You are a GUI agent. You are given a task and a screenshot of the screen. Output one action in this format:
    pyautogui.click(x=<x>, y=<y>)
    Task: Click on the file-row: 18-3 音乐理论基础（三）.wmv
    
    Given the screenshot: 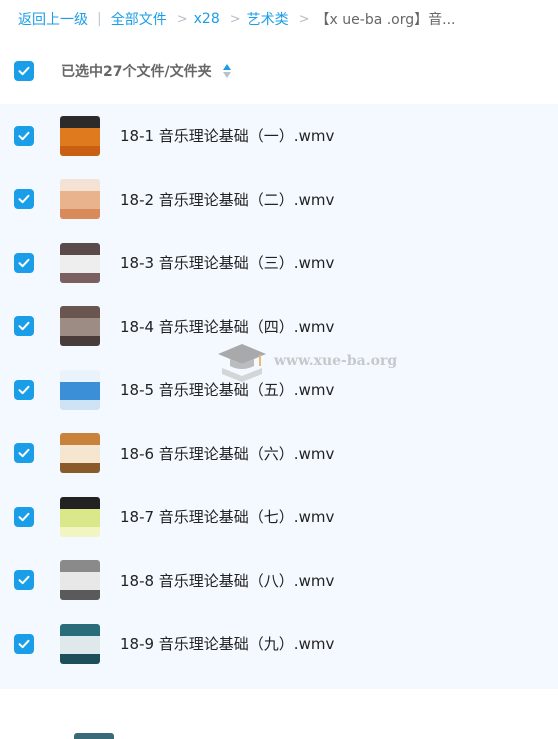 What is the action you would take?
    pyautogui.click(x=279, y=263)
    